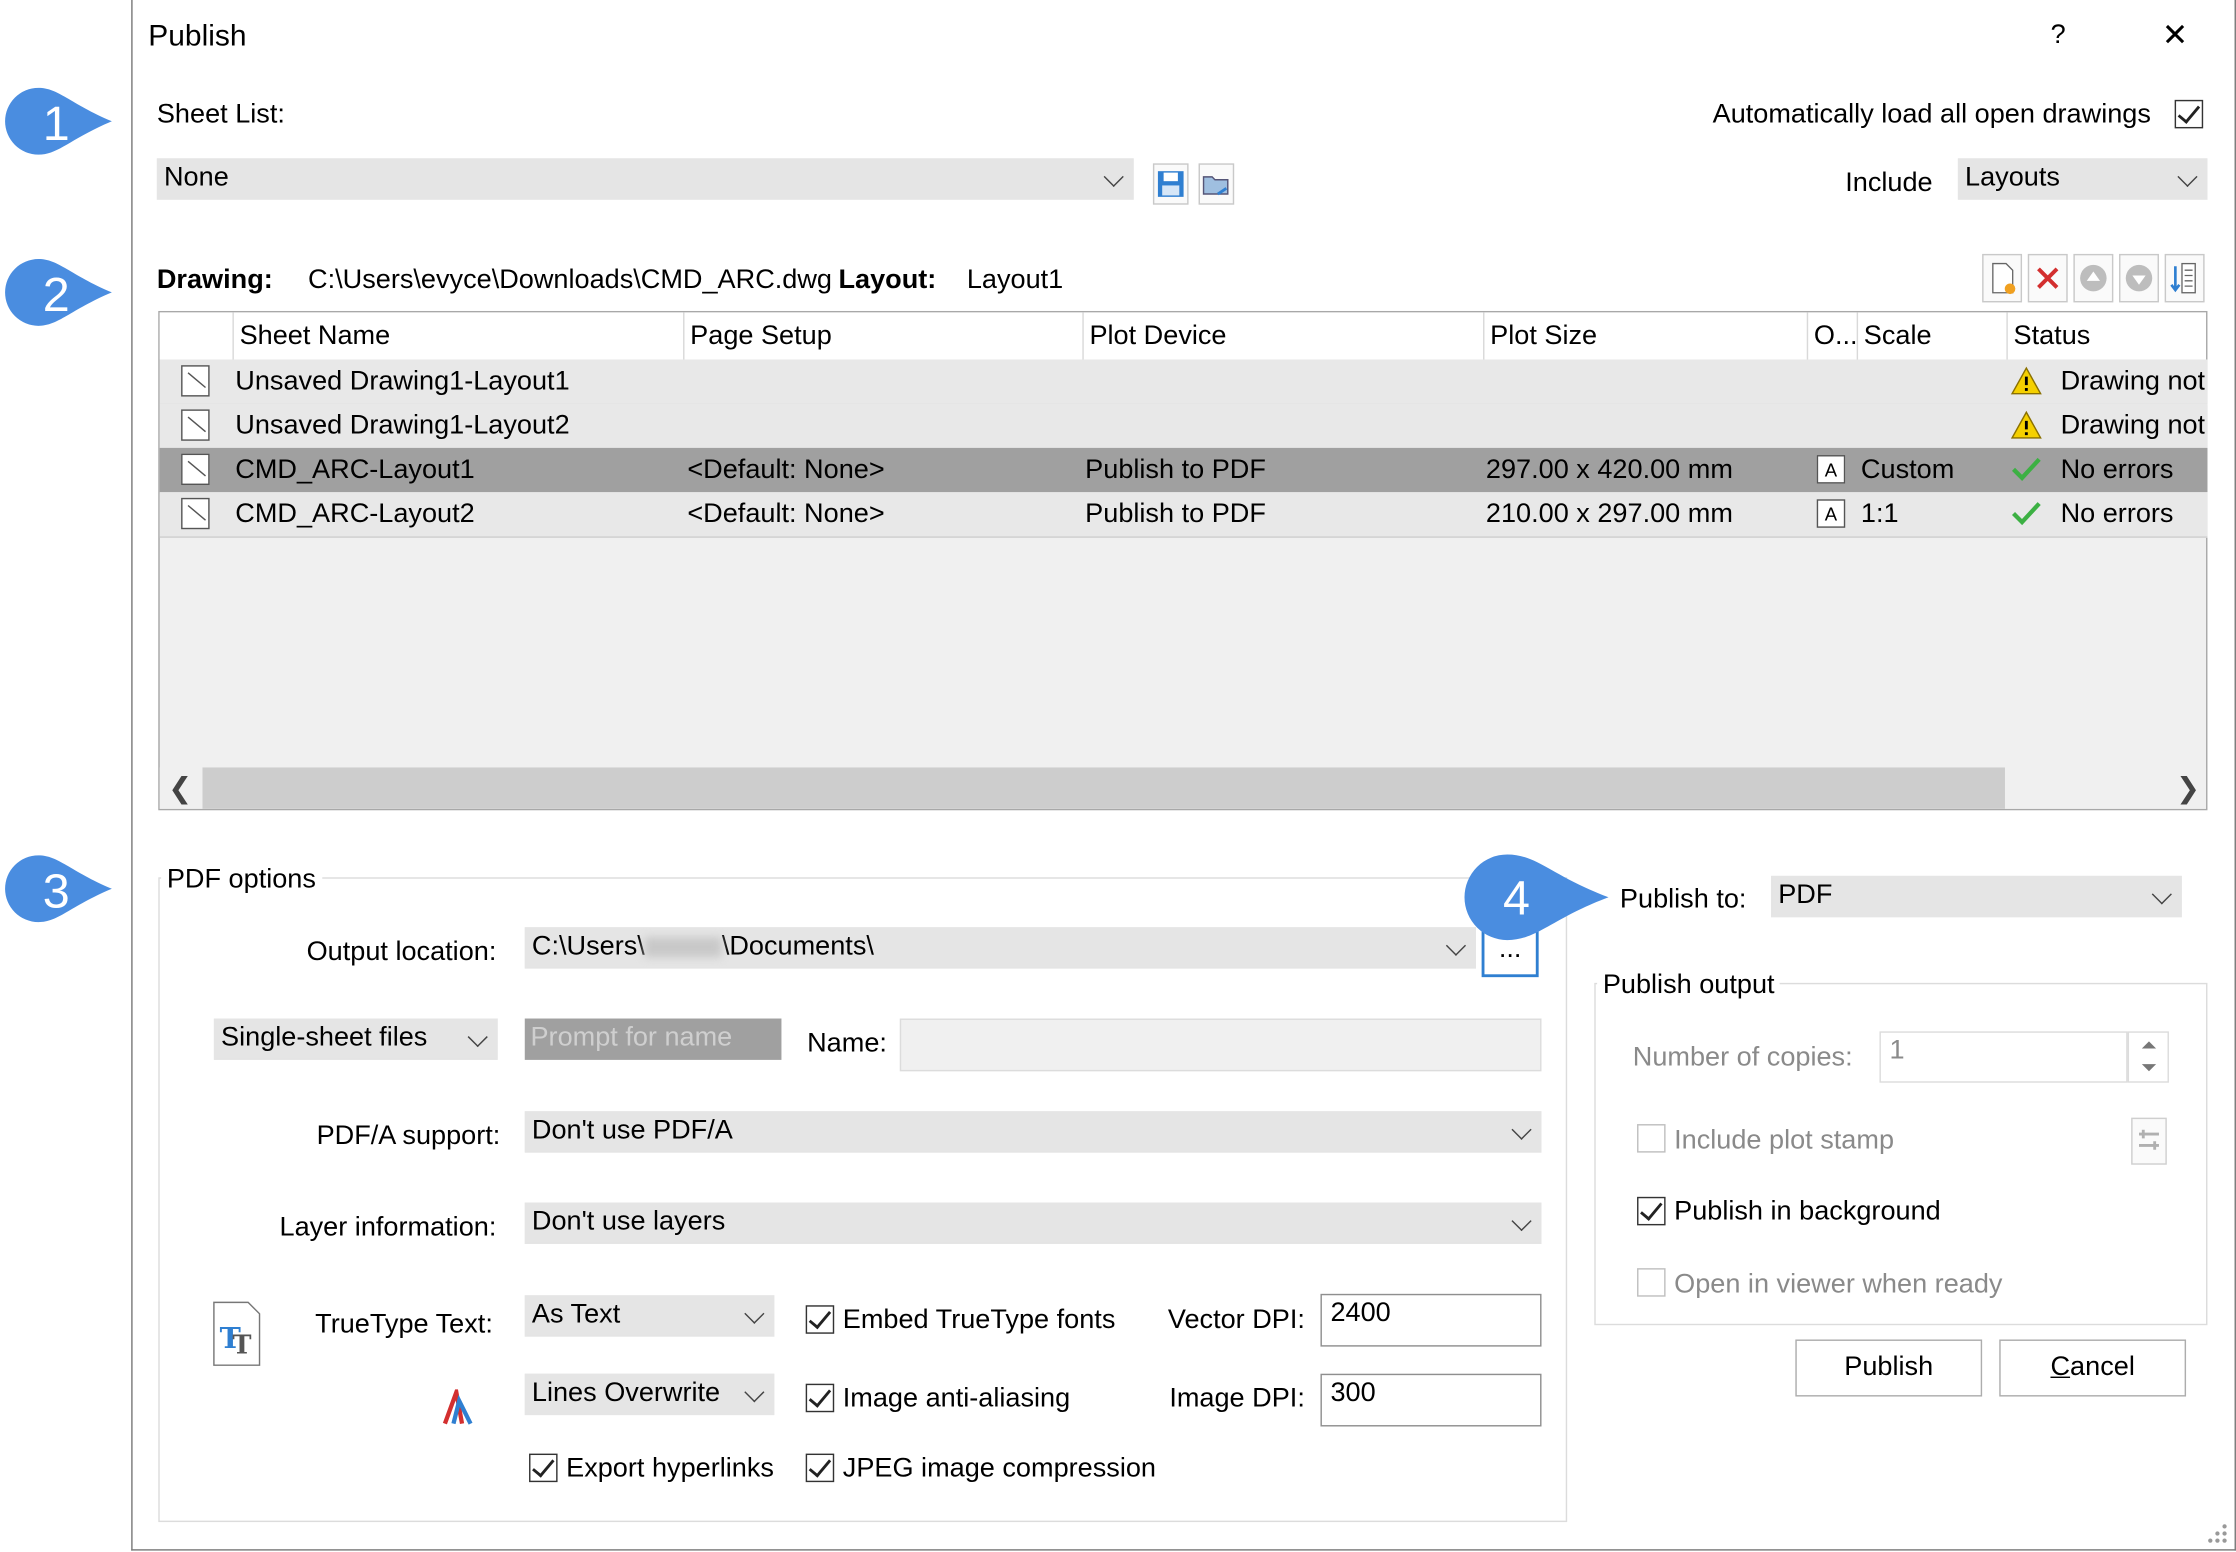 This screenshot has height=1552, width=2236. Describe the element at coordinates (2093, 1368) in the screenshot. I see `cancel-button: Cancel` at that location.